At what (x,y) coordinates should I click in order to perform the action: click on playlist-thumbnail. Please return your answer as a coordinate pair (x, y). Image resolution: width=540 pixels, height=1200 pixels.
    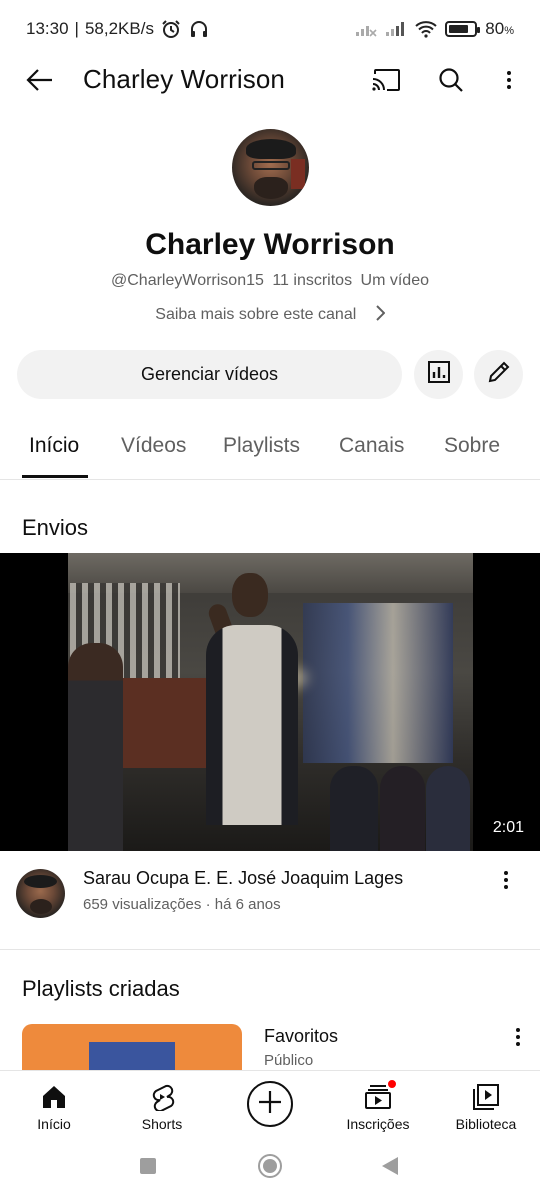
    Looking at the image, I should click on (132, 1049).